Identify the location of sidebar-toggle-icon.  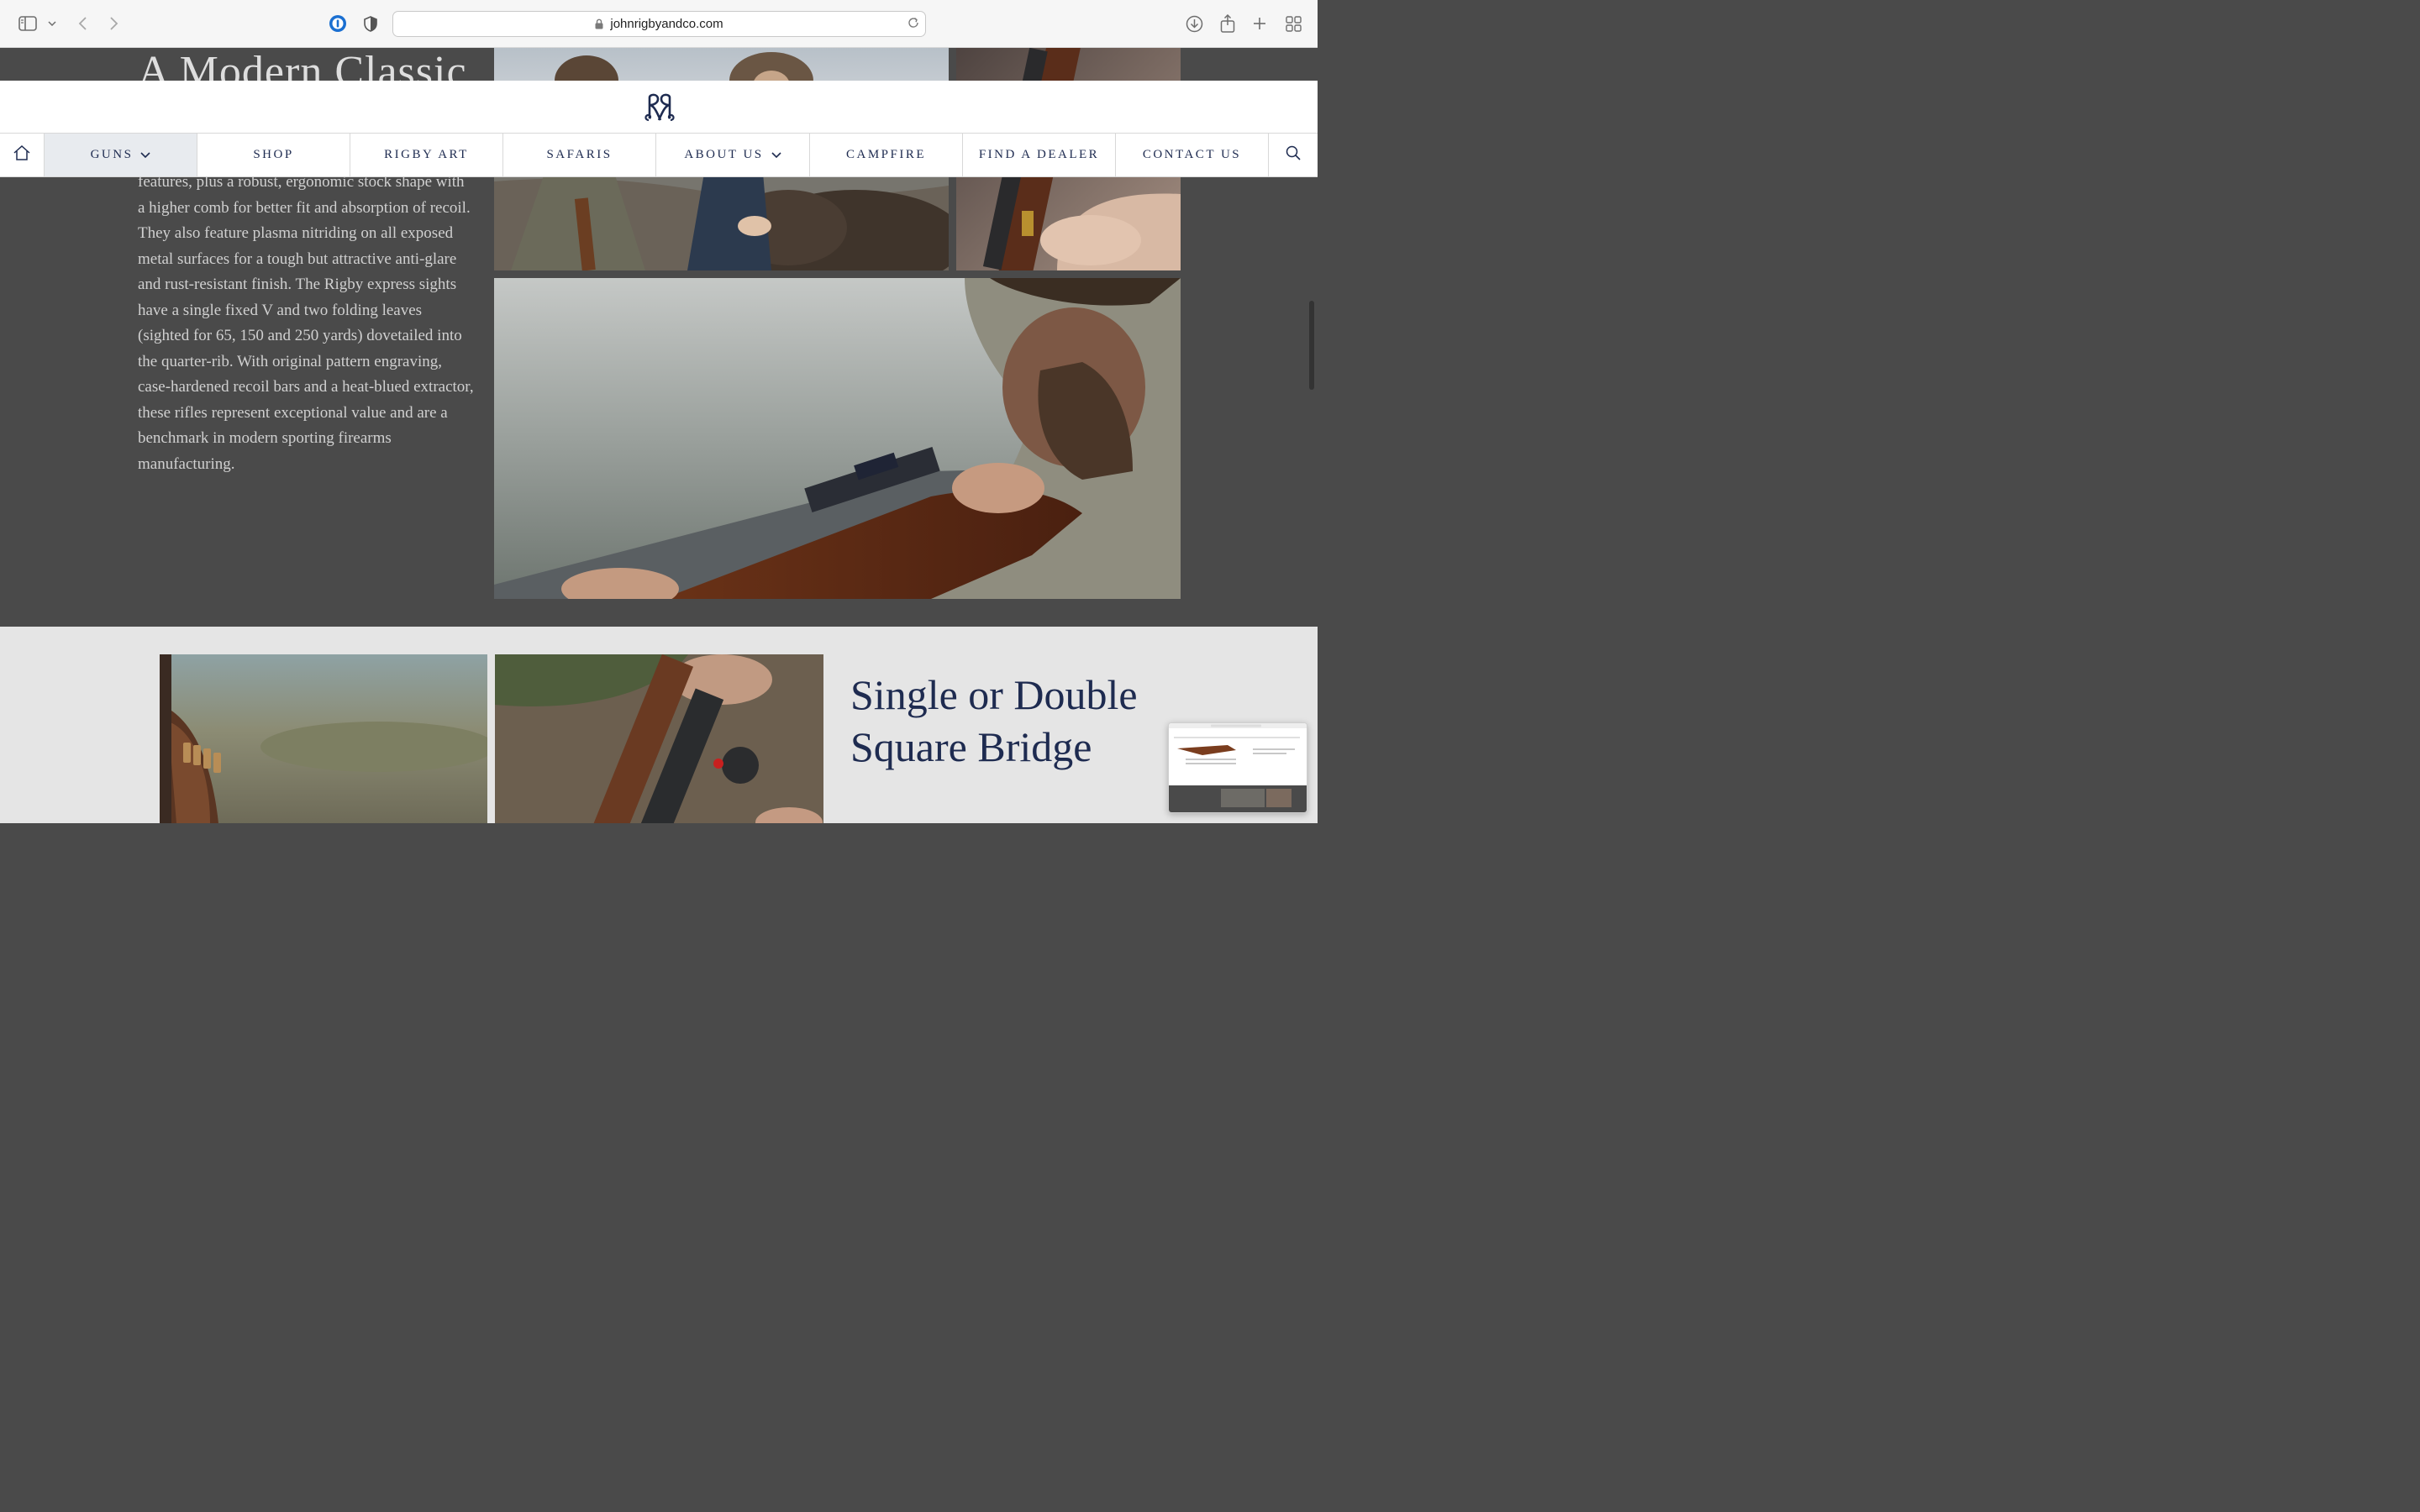
(28, 23).